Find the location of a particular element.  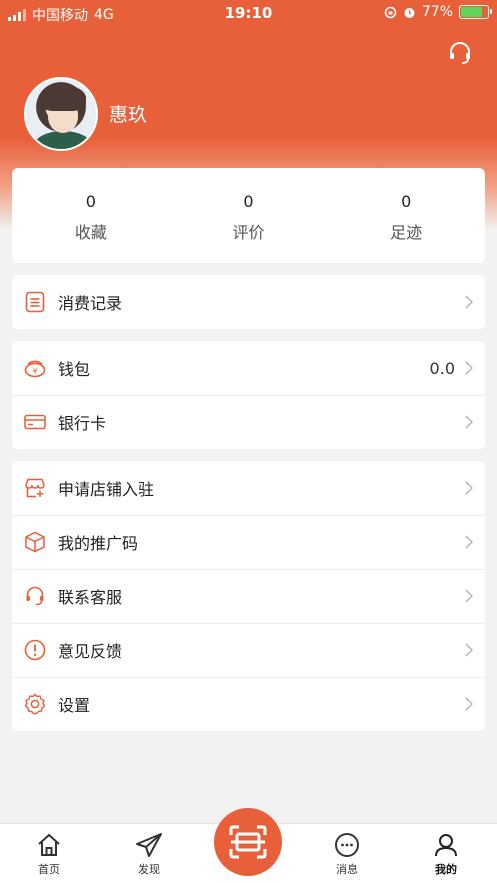

rotation-lock-icon is located at coordinates (390, 12).